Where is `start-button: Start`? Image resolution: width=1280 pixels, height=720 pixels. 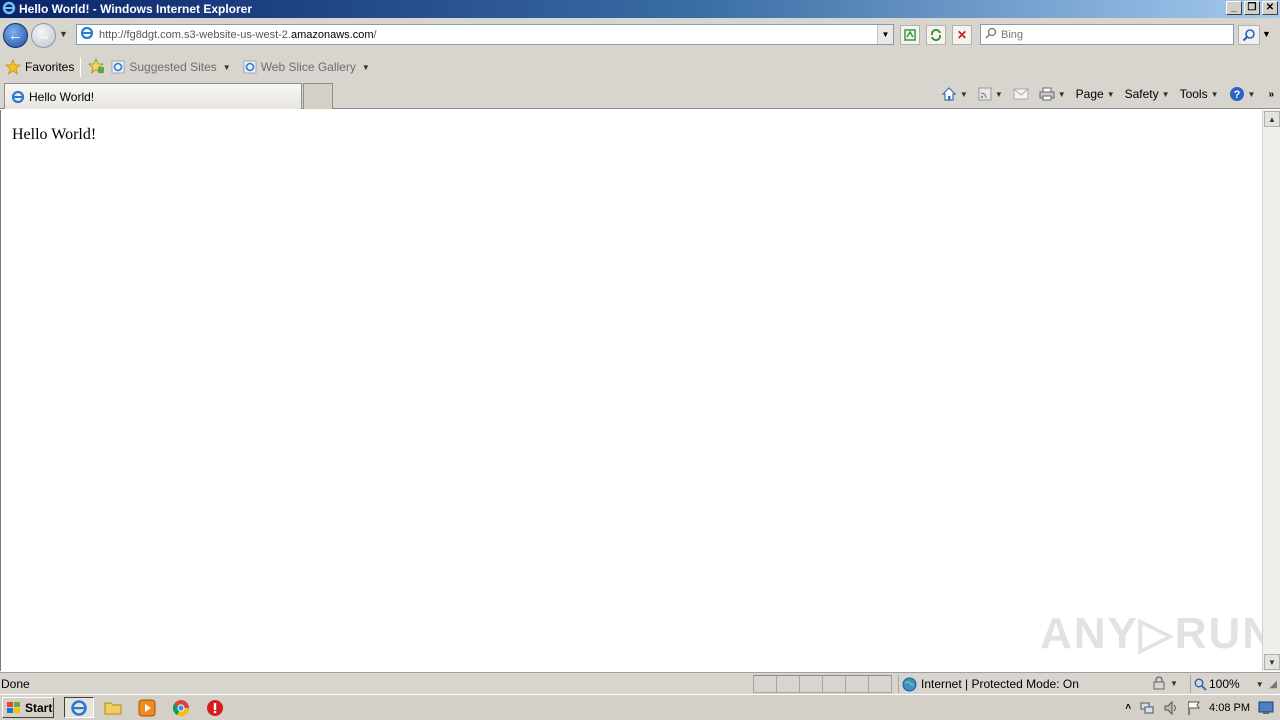
start-button: Start is located at coordinates (28, 707).